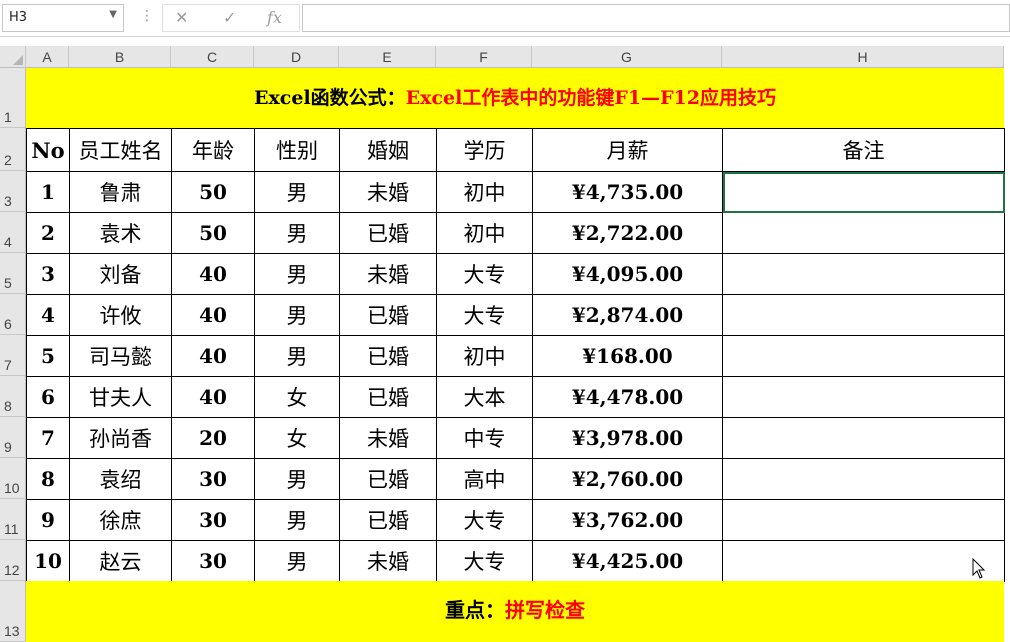 Image resolution: width=1010 pixels, height=642 pixels. I want to click on row-header-4: 4, so click(13, 232).